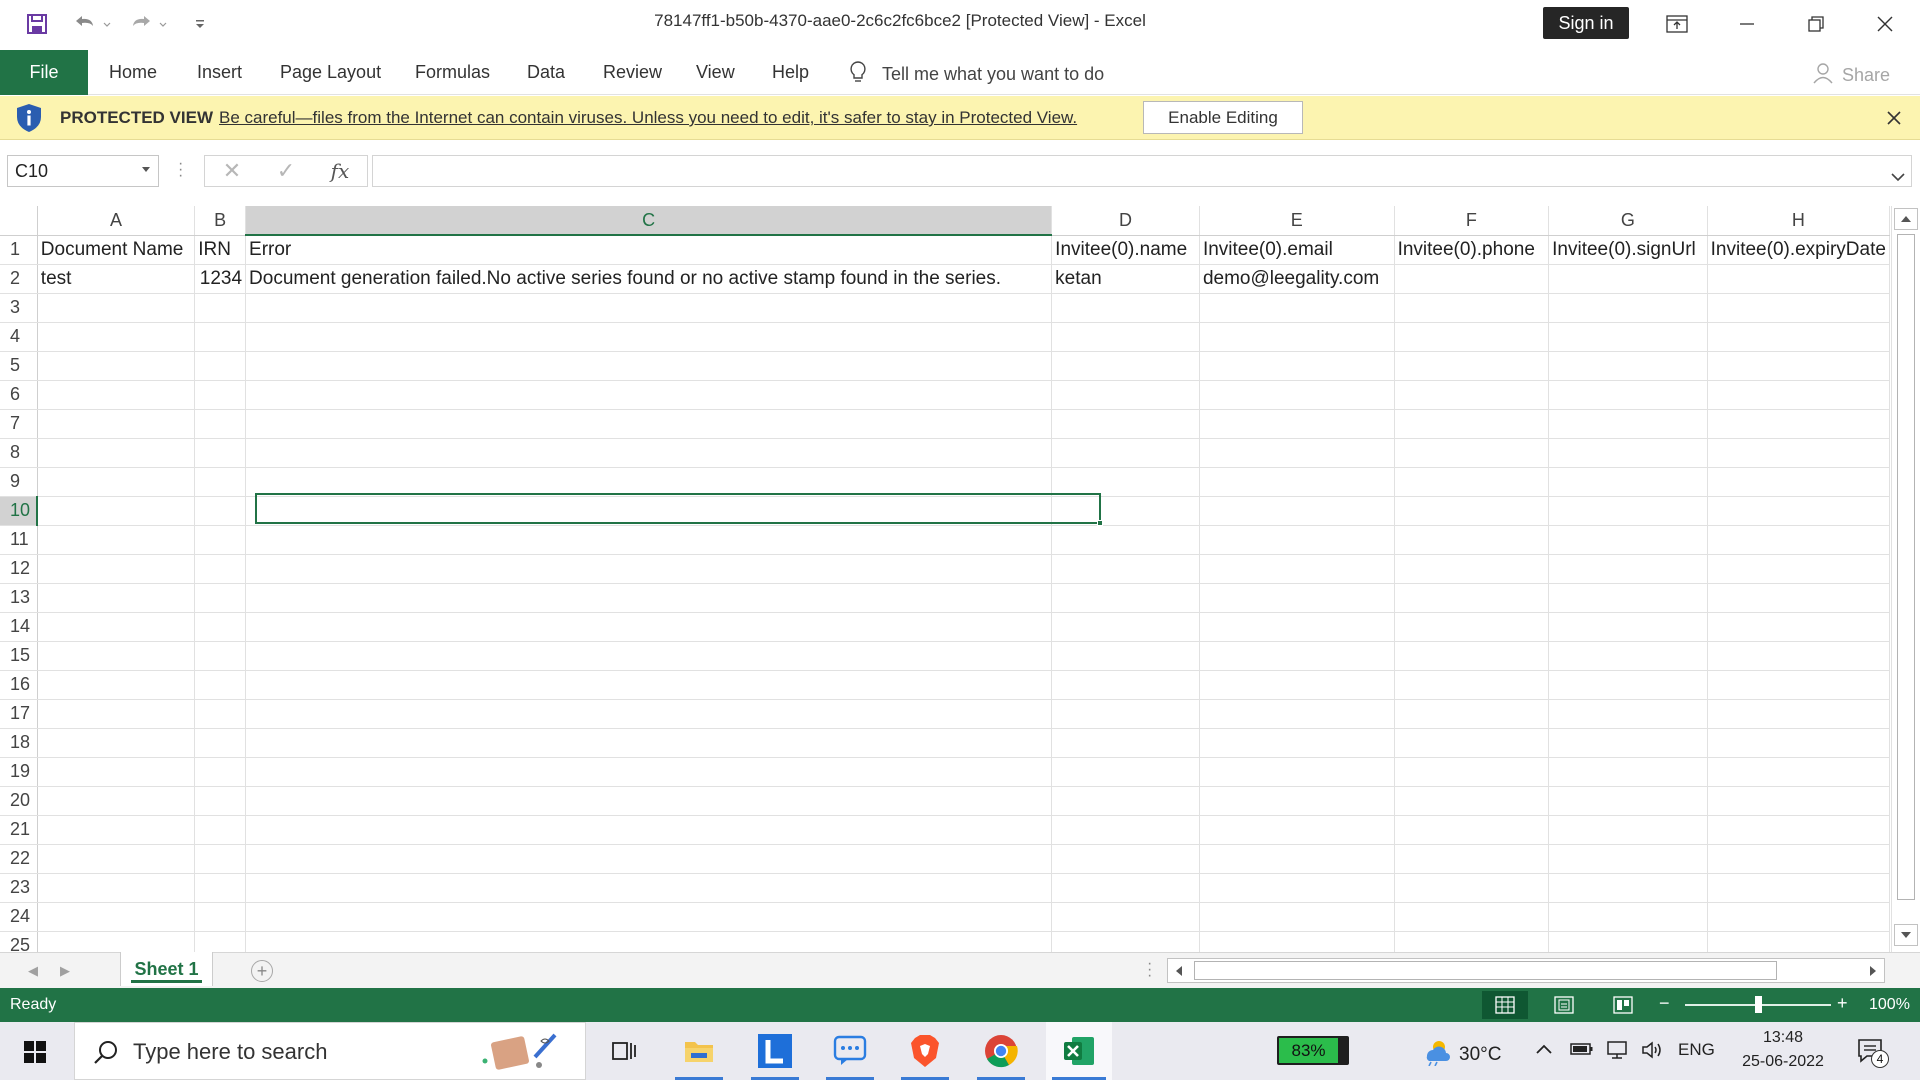 The image size is (1920, 1080). I want to click on row-header: 8, so click(19, 453).